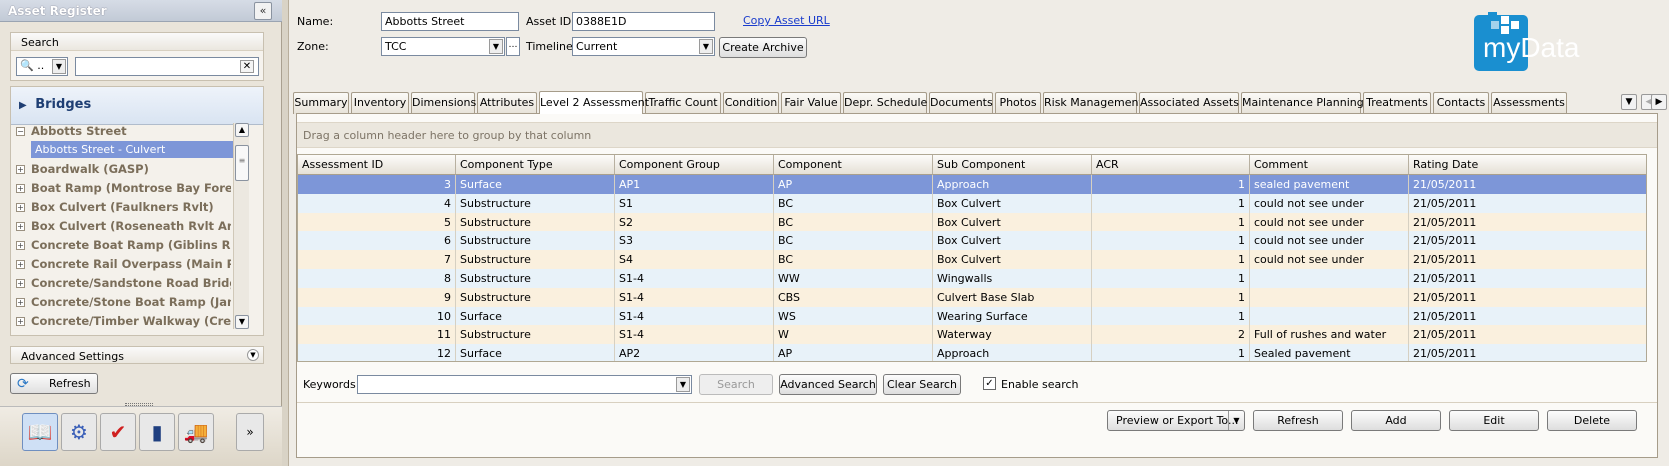  Describe the element at coordinates (1012, 165) in the screenshot. I see `column-header-sub-component: Sub Component` at that location.